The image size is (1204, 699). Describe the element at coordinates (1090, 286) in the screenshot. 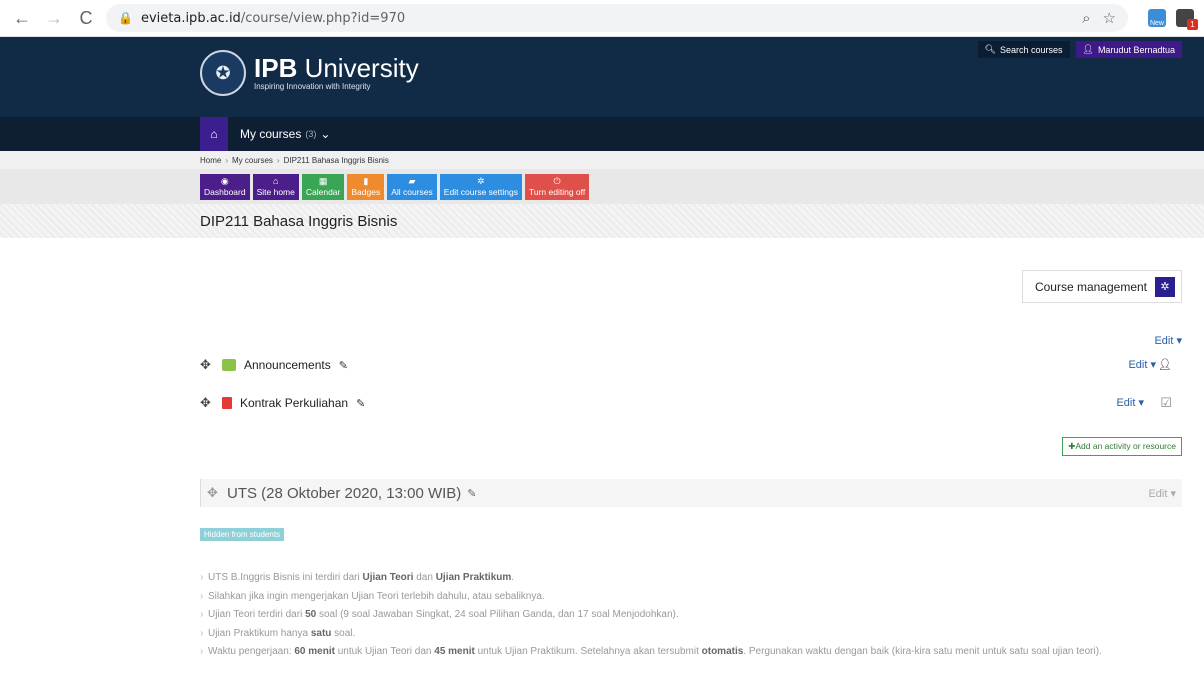

I see `course-management-label: Course management` at that location.